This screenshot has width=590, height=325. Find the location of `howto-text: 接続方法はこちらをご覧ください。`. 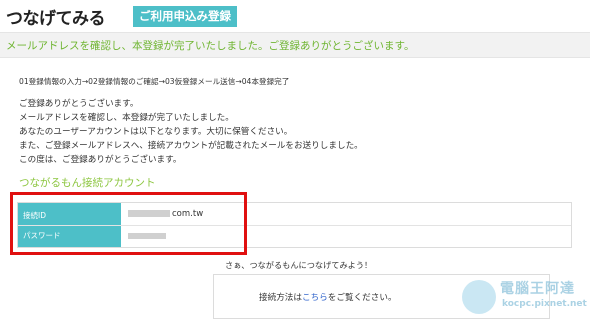

howto-text: 接続方法はこちらをご覧ください。 is located at coordinates (328, 297).